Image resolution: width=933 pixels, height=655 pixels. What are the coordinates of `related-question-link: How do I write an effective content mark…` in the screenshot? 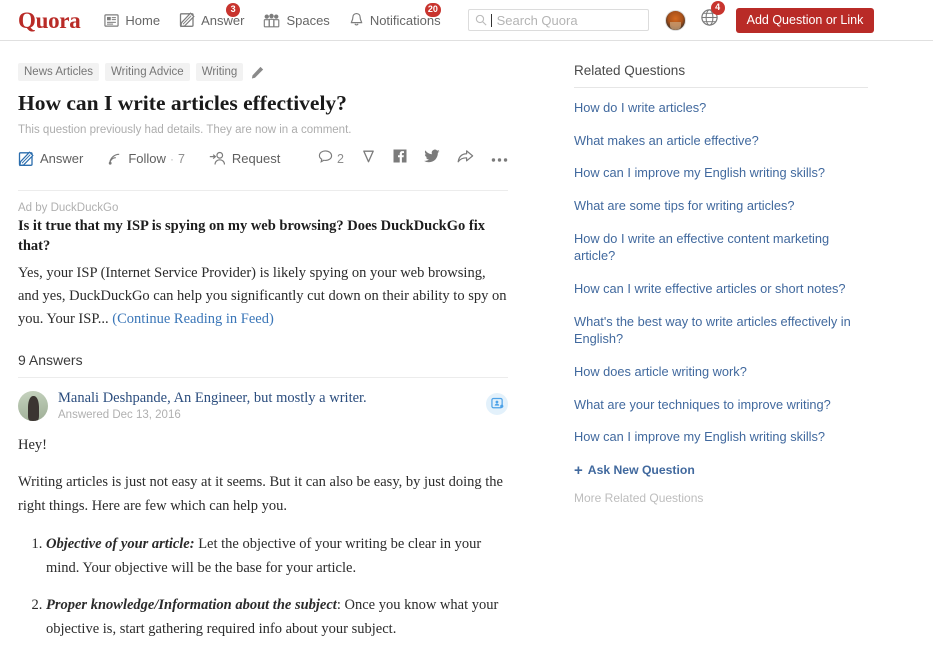 It's located at (721, 247).